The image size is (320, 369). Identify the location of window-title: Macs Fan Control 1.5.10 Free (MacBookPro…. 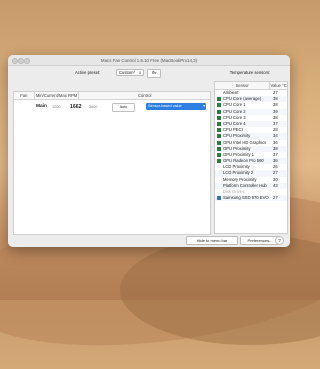
(149, 60).